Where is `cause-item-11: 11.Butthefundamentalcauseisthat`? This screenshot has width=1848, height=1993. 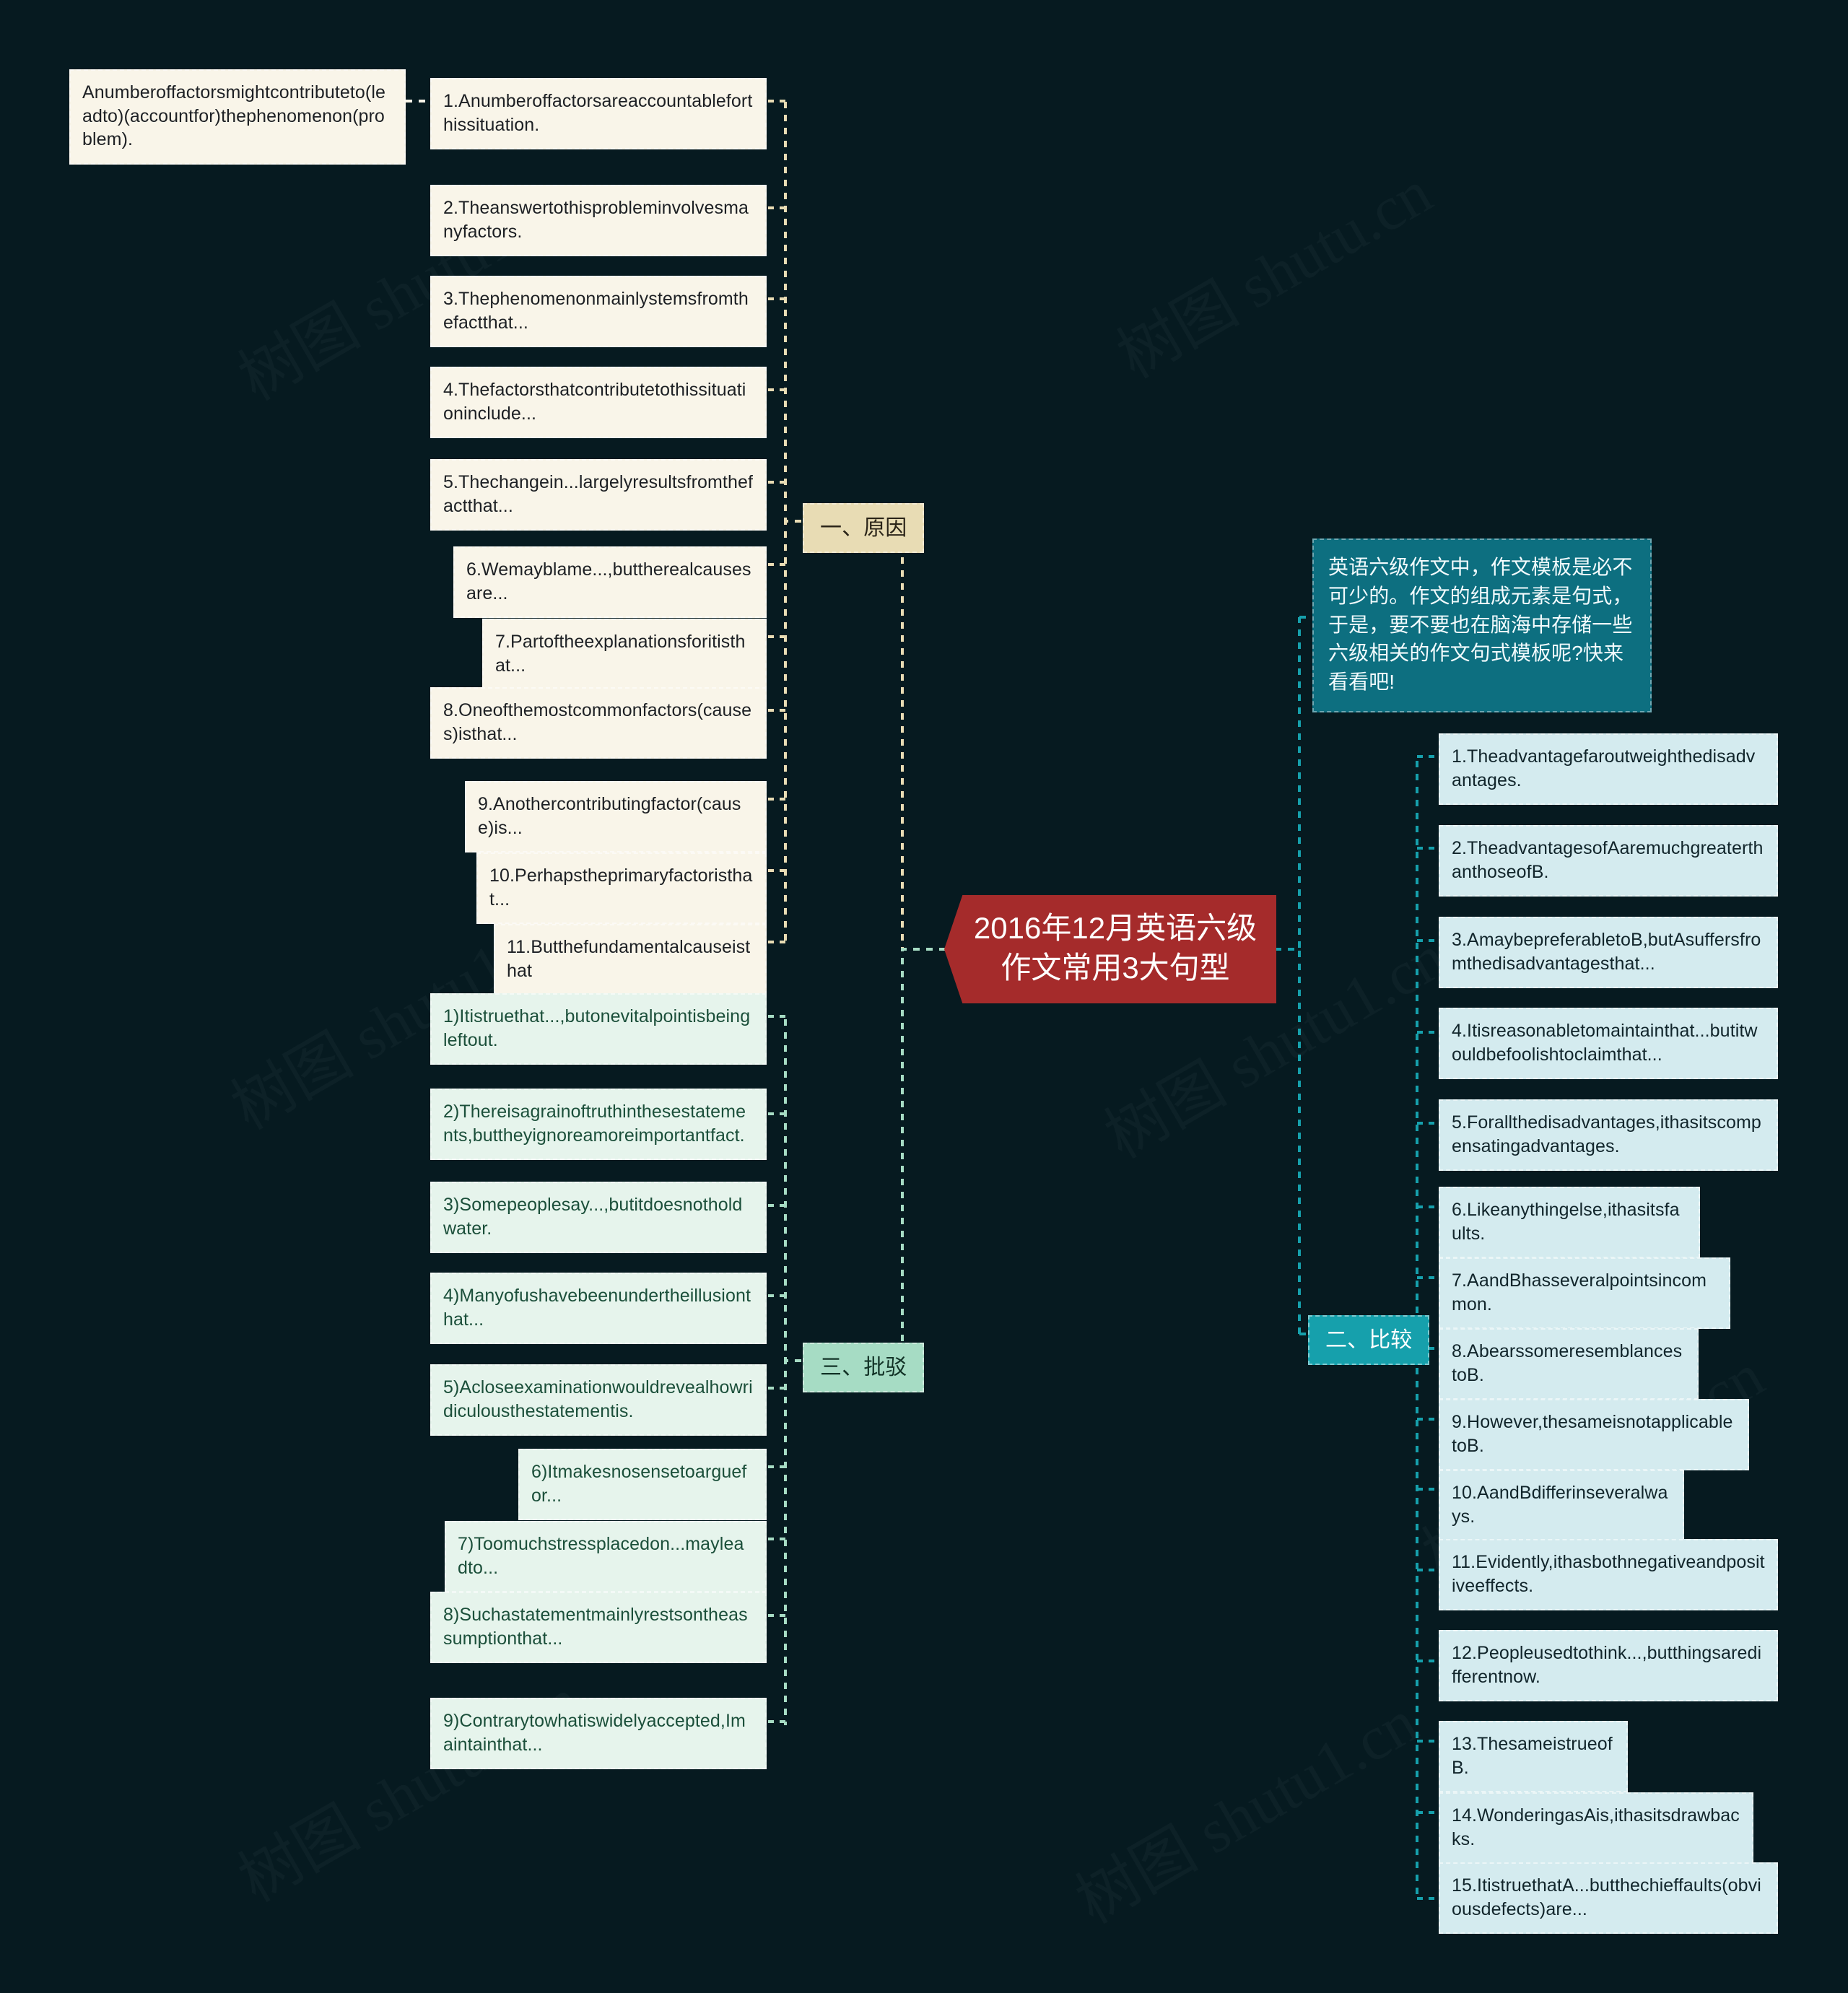
cause-item-11: 11.Butthefundamentalcauseisthat is located at coordinates (629, 959).